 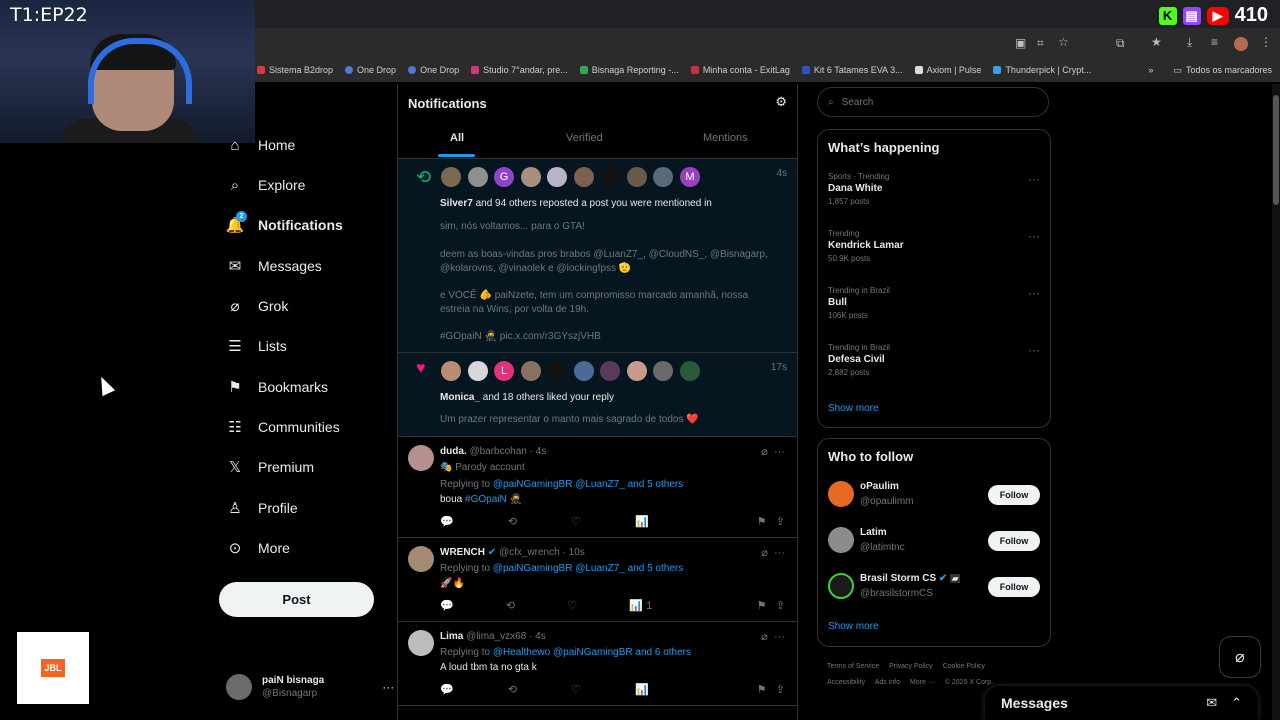 What do you see at coordinates (846, 682) in the screenshot?
I see `footer-link: Accessibility` at bounding box center [846, 682].